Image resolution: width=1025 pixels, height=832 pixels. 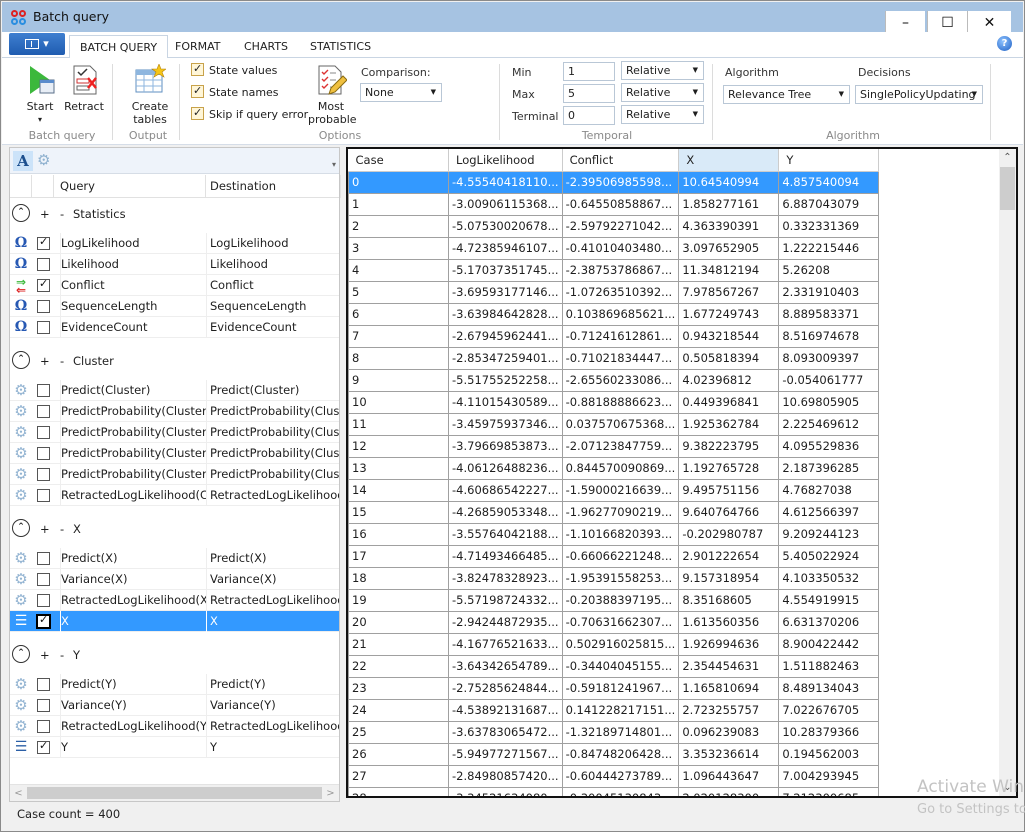 I want to click on alphabetical-sort-button: A, so click(x=23, y=161).